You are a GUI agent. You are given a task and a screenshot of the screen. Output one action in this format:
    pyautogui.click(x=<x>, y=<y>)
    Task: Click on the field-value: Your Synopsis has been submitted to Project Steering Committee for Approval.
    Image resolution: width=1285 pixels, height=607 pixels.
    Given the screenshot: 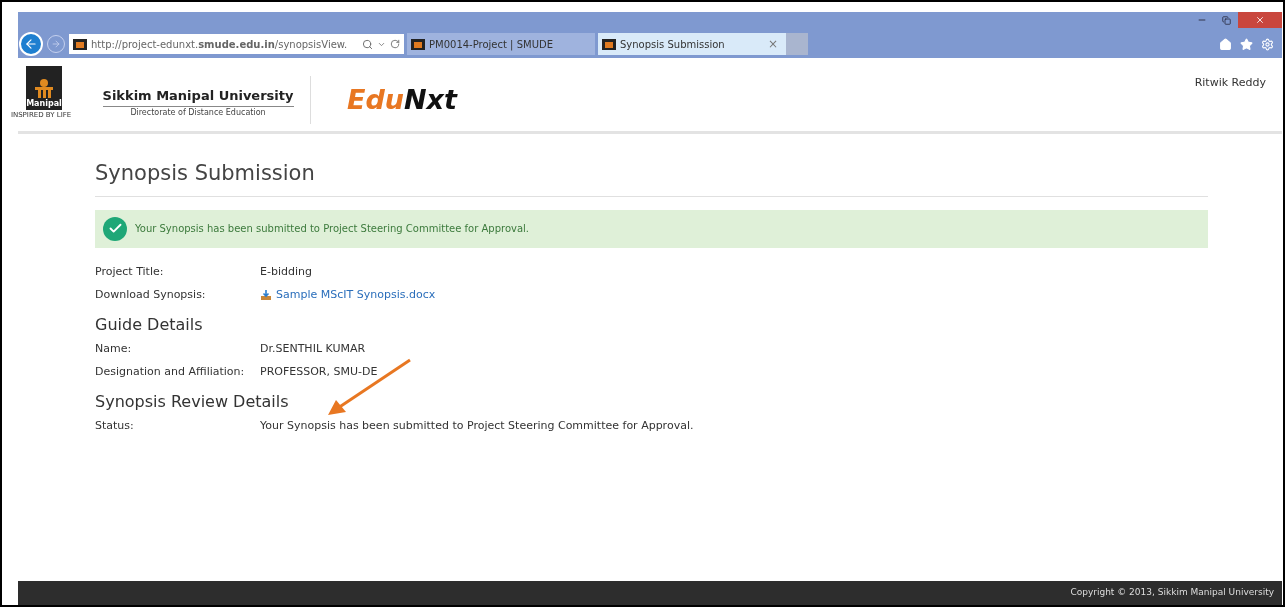 What is the action you would take?
    pyautogui.click(x=477, y=425)
    